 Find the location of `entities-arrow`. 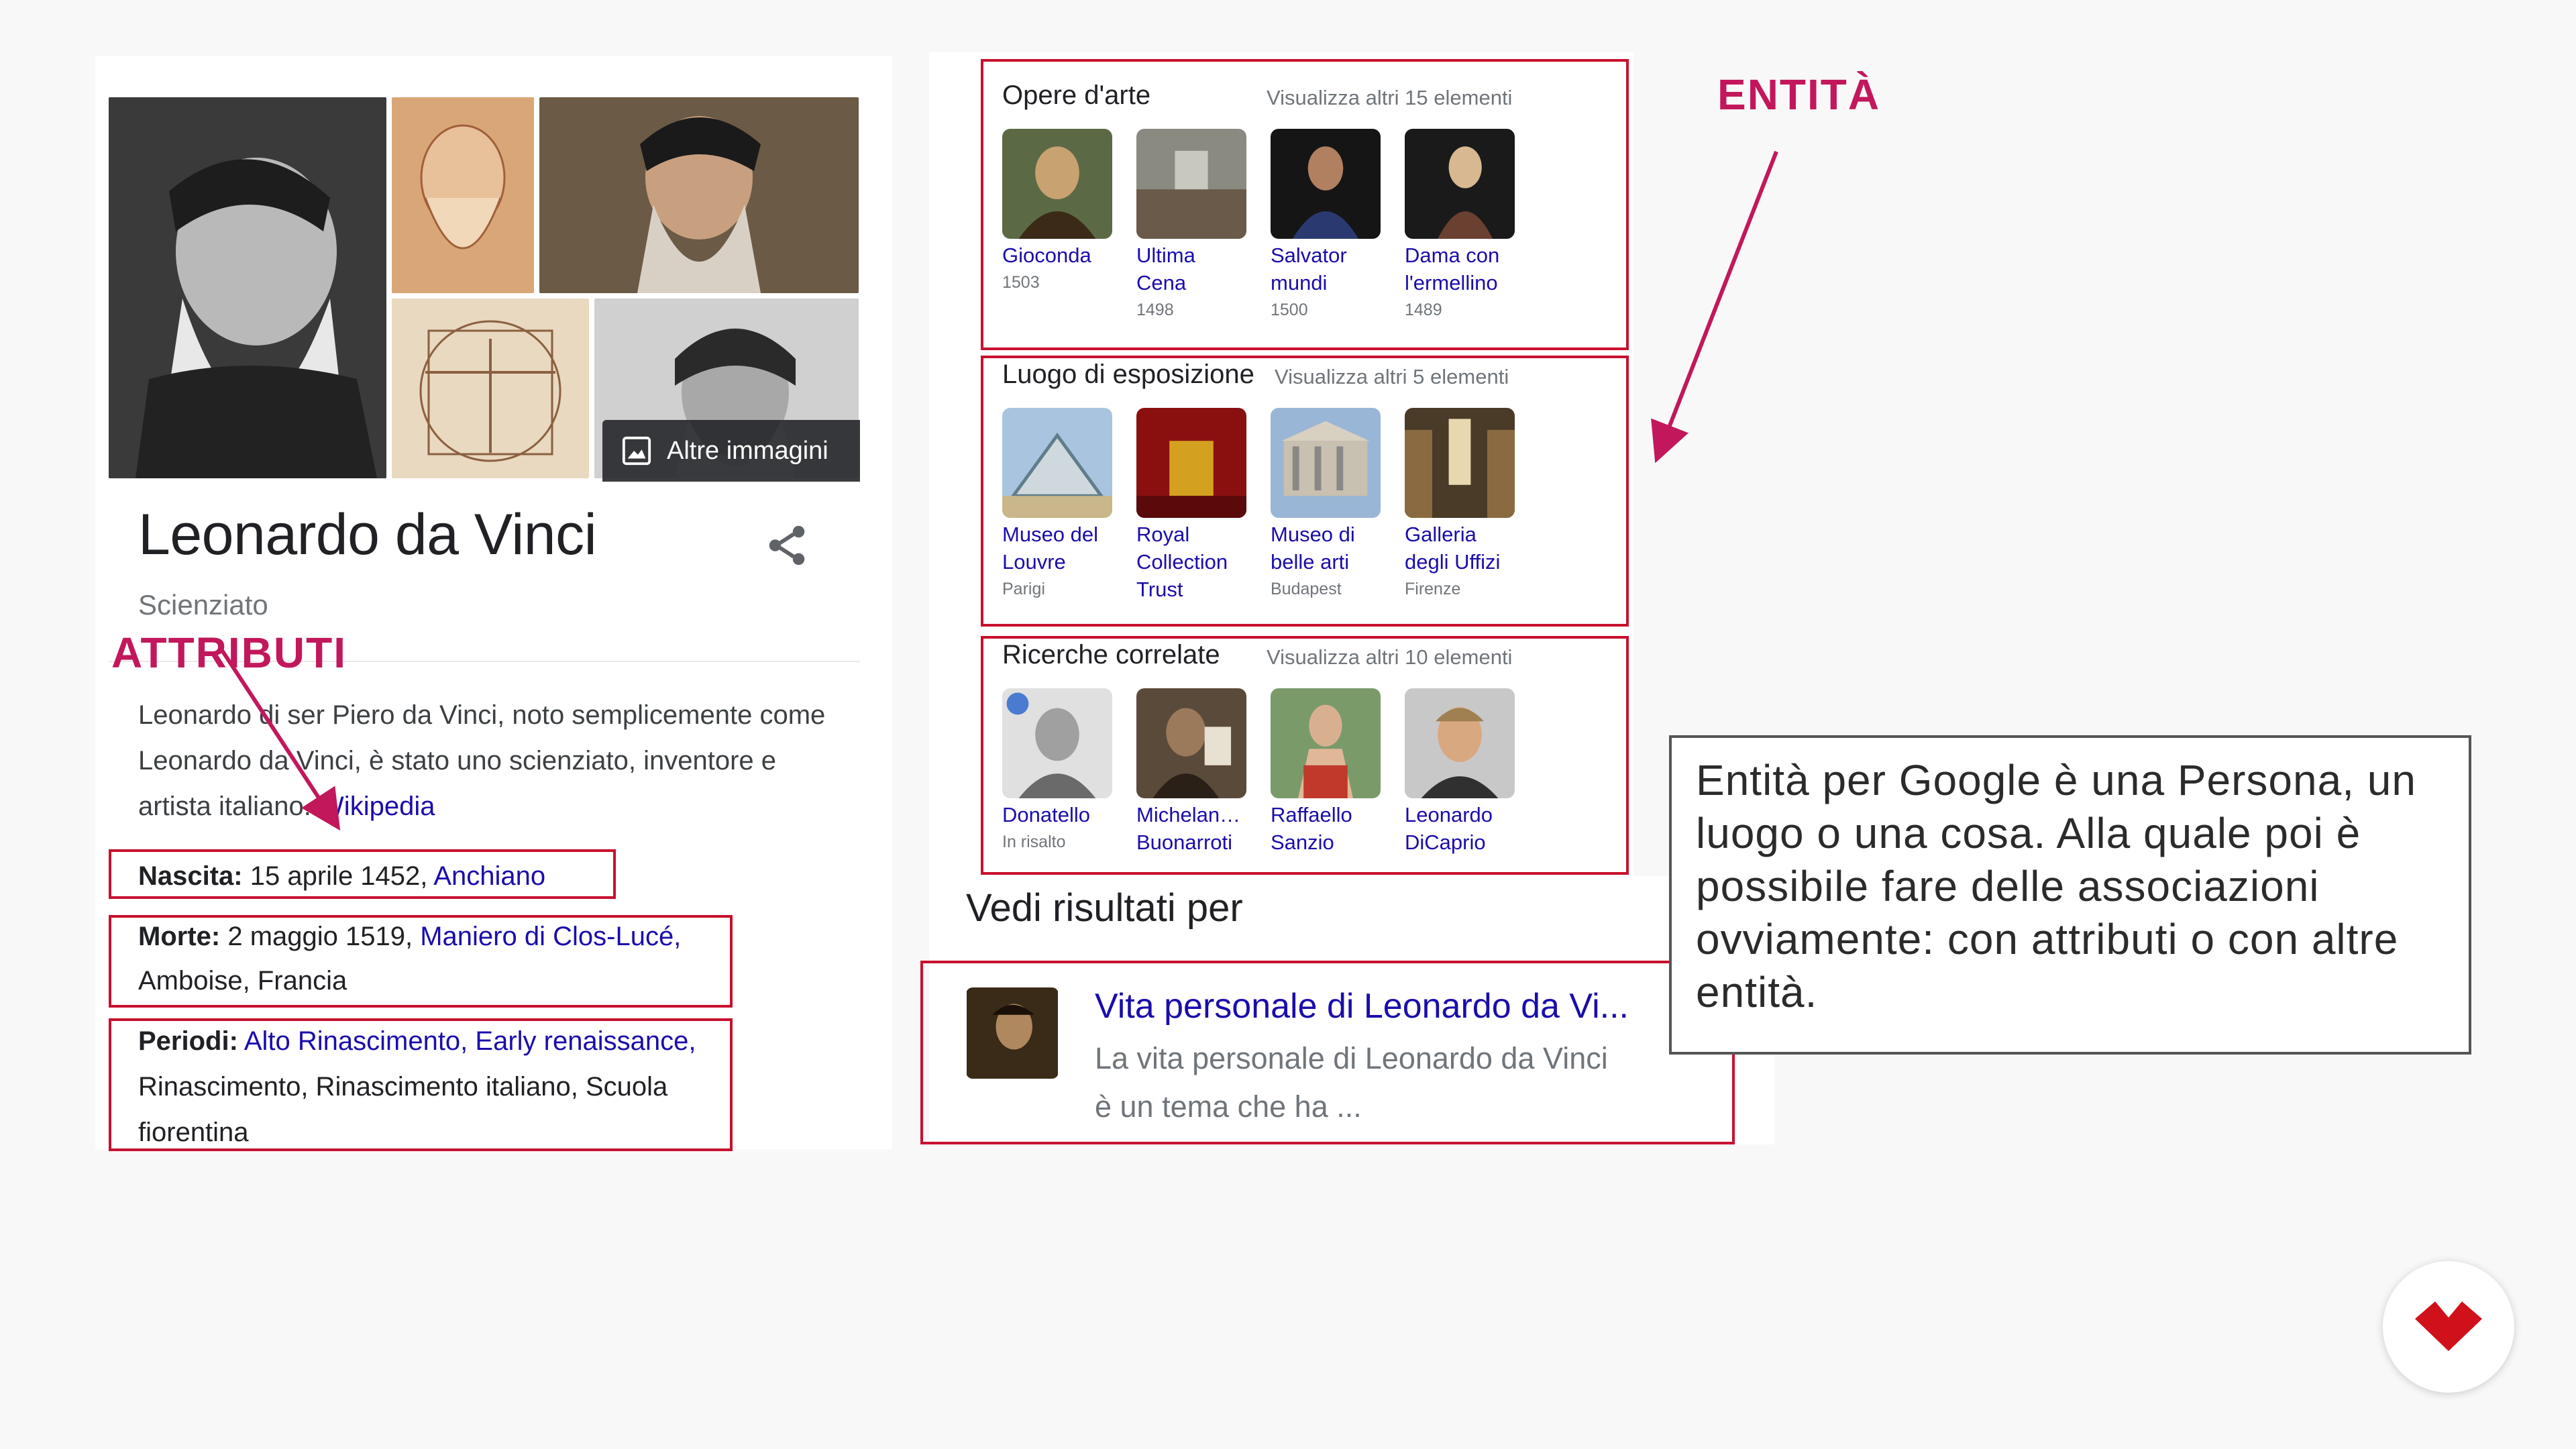

entities-arrow is located at coordinates (1714, 307).